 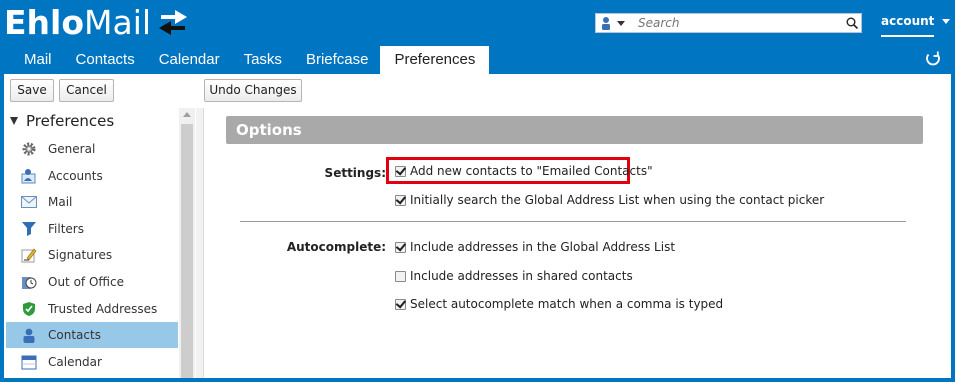 What do you see at coordinates (29, 202) in the screenshot?
I see `envelope-icon` at bounding box center [29, 202].